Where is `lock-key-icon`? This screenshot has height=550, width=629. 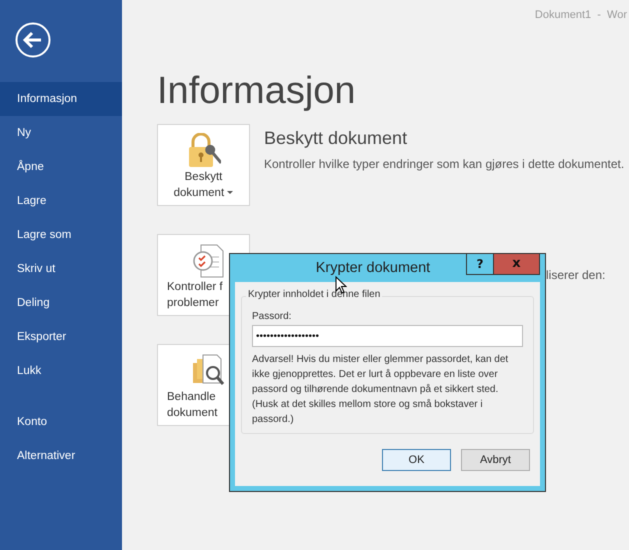 lock-key-icon is located at coordinates (203, 151).